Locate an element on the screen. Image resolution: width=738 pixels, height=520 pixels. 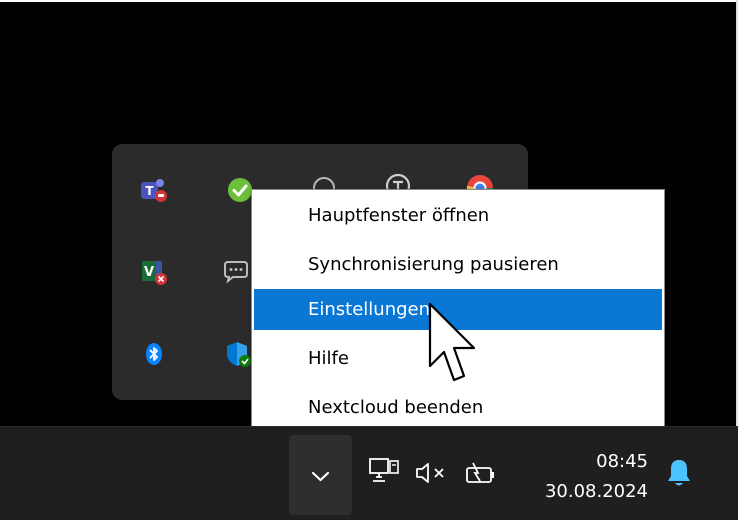
teams-icon: T is located at coordinates (154, 190).